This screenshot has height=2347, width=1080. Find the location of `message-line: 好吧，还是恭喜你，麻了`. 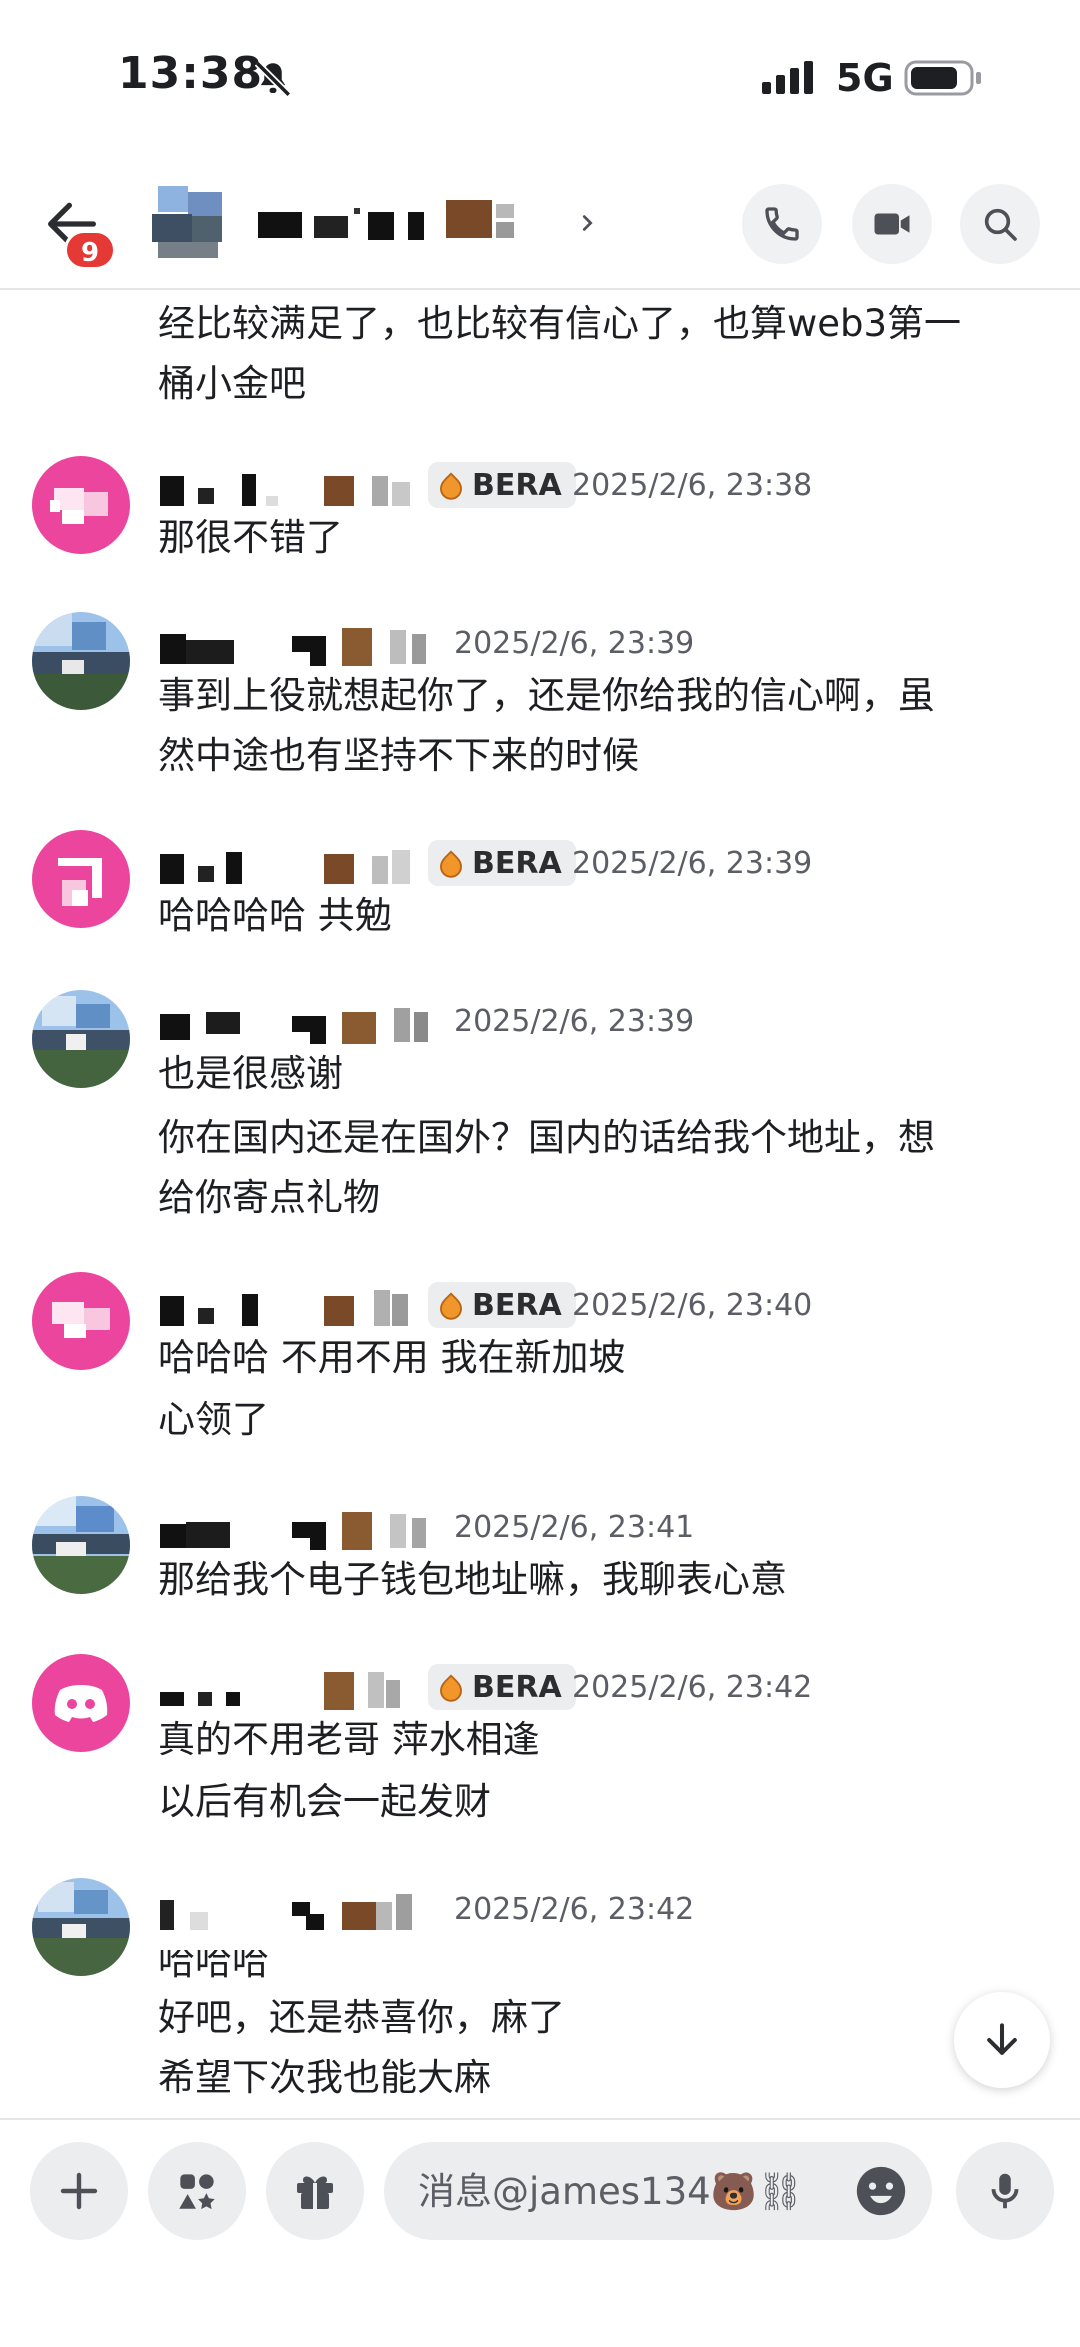

message-line: 好吧，还是恭喜你，麻了 is located at coordinates (361, 2017).